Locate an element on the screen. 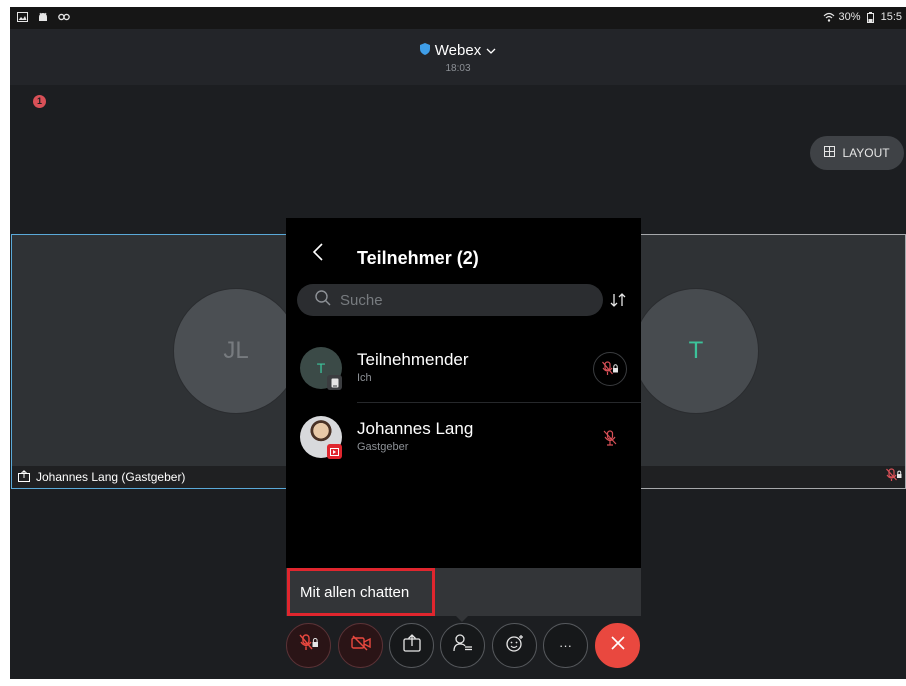  participant-name: Teilnehmender is located at coordinates (413, 359).